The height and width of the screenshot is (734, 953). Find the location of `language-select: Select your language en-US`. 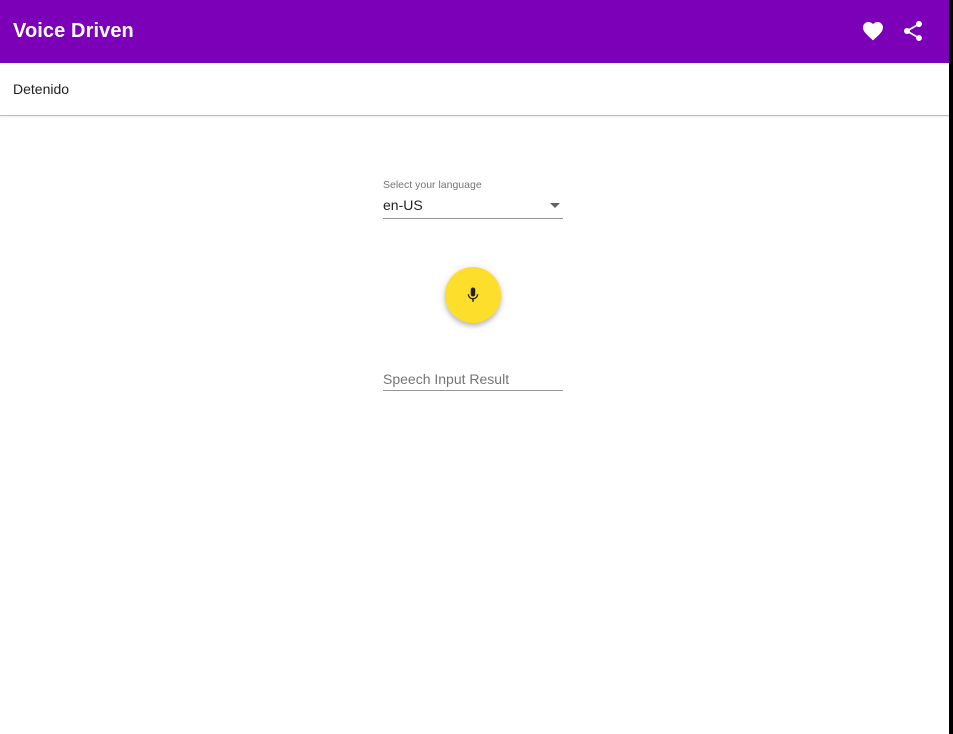

language-select: Select your language en-US is located at coordinates (473, 198).